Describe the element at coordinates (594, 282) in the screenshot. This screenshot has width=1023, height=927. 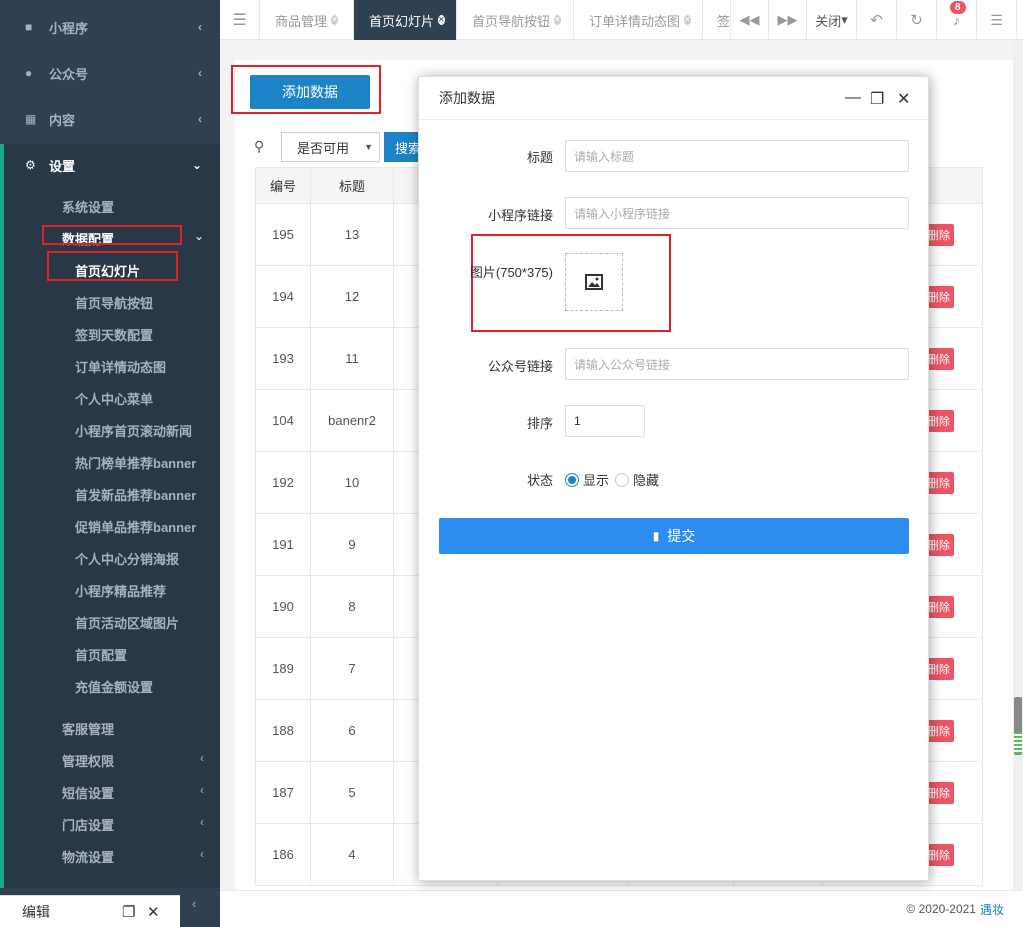
I see `image-upload` at that location.